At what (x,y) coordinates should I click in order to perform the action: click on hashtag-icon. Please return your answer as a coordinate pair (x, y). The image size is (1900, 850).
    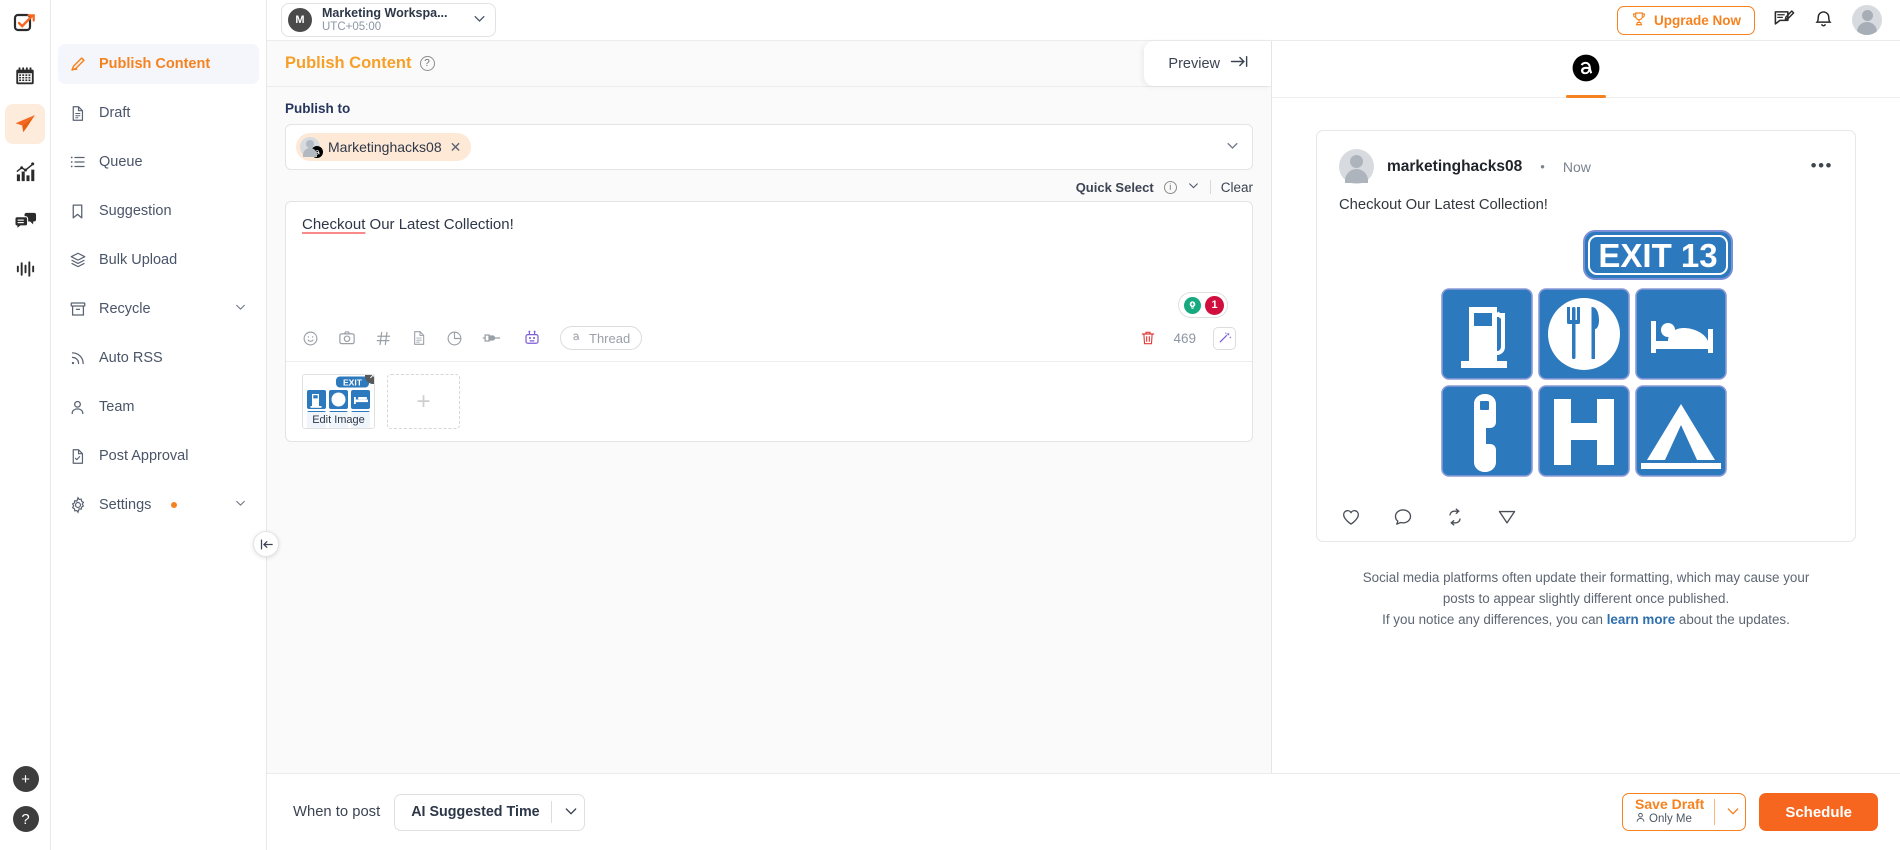
    Looking at the image, I should click on (383, 338).